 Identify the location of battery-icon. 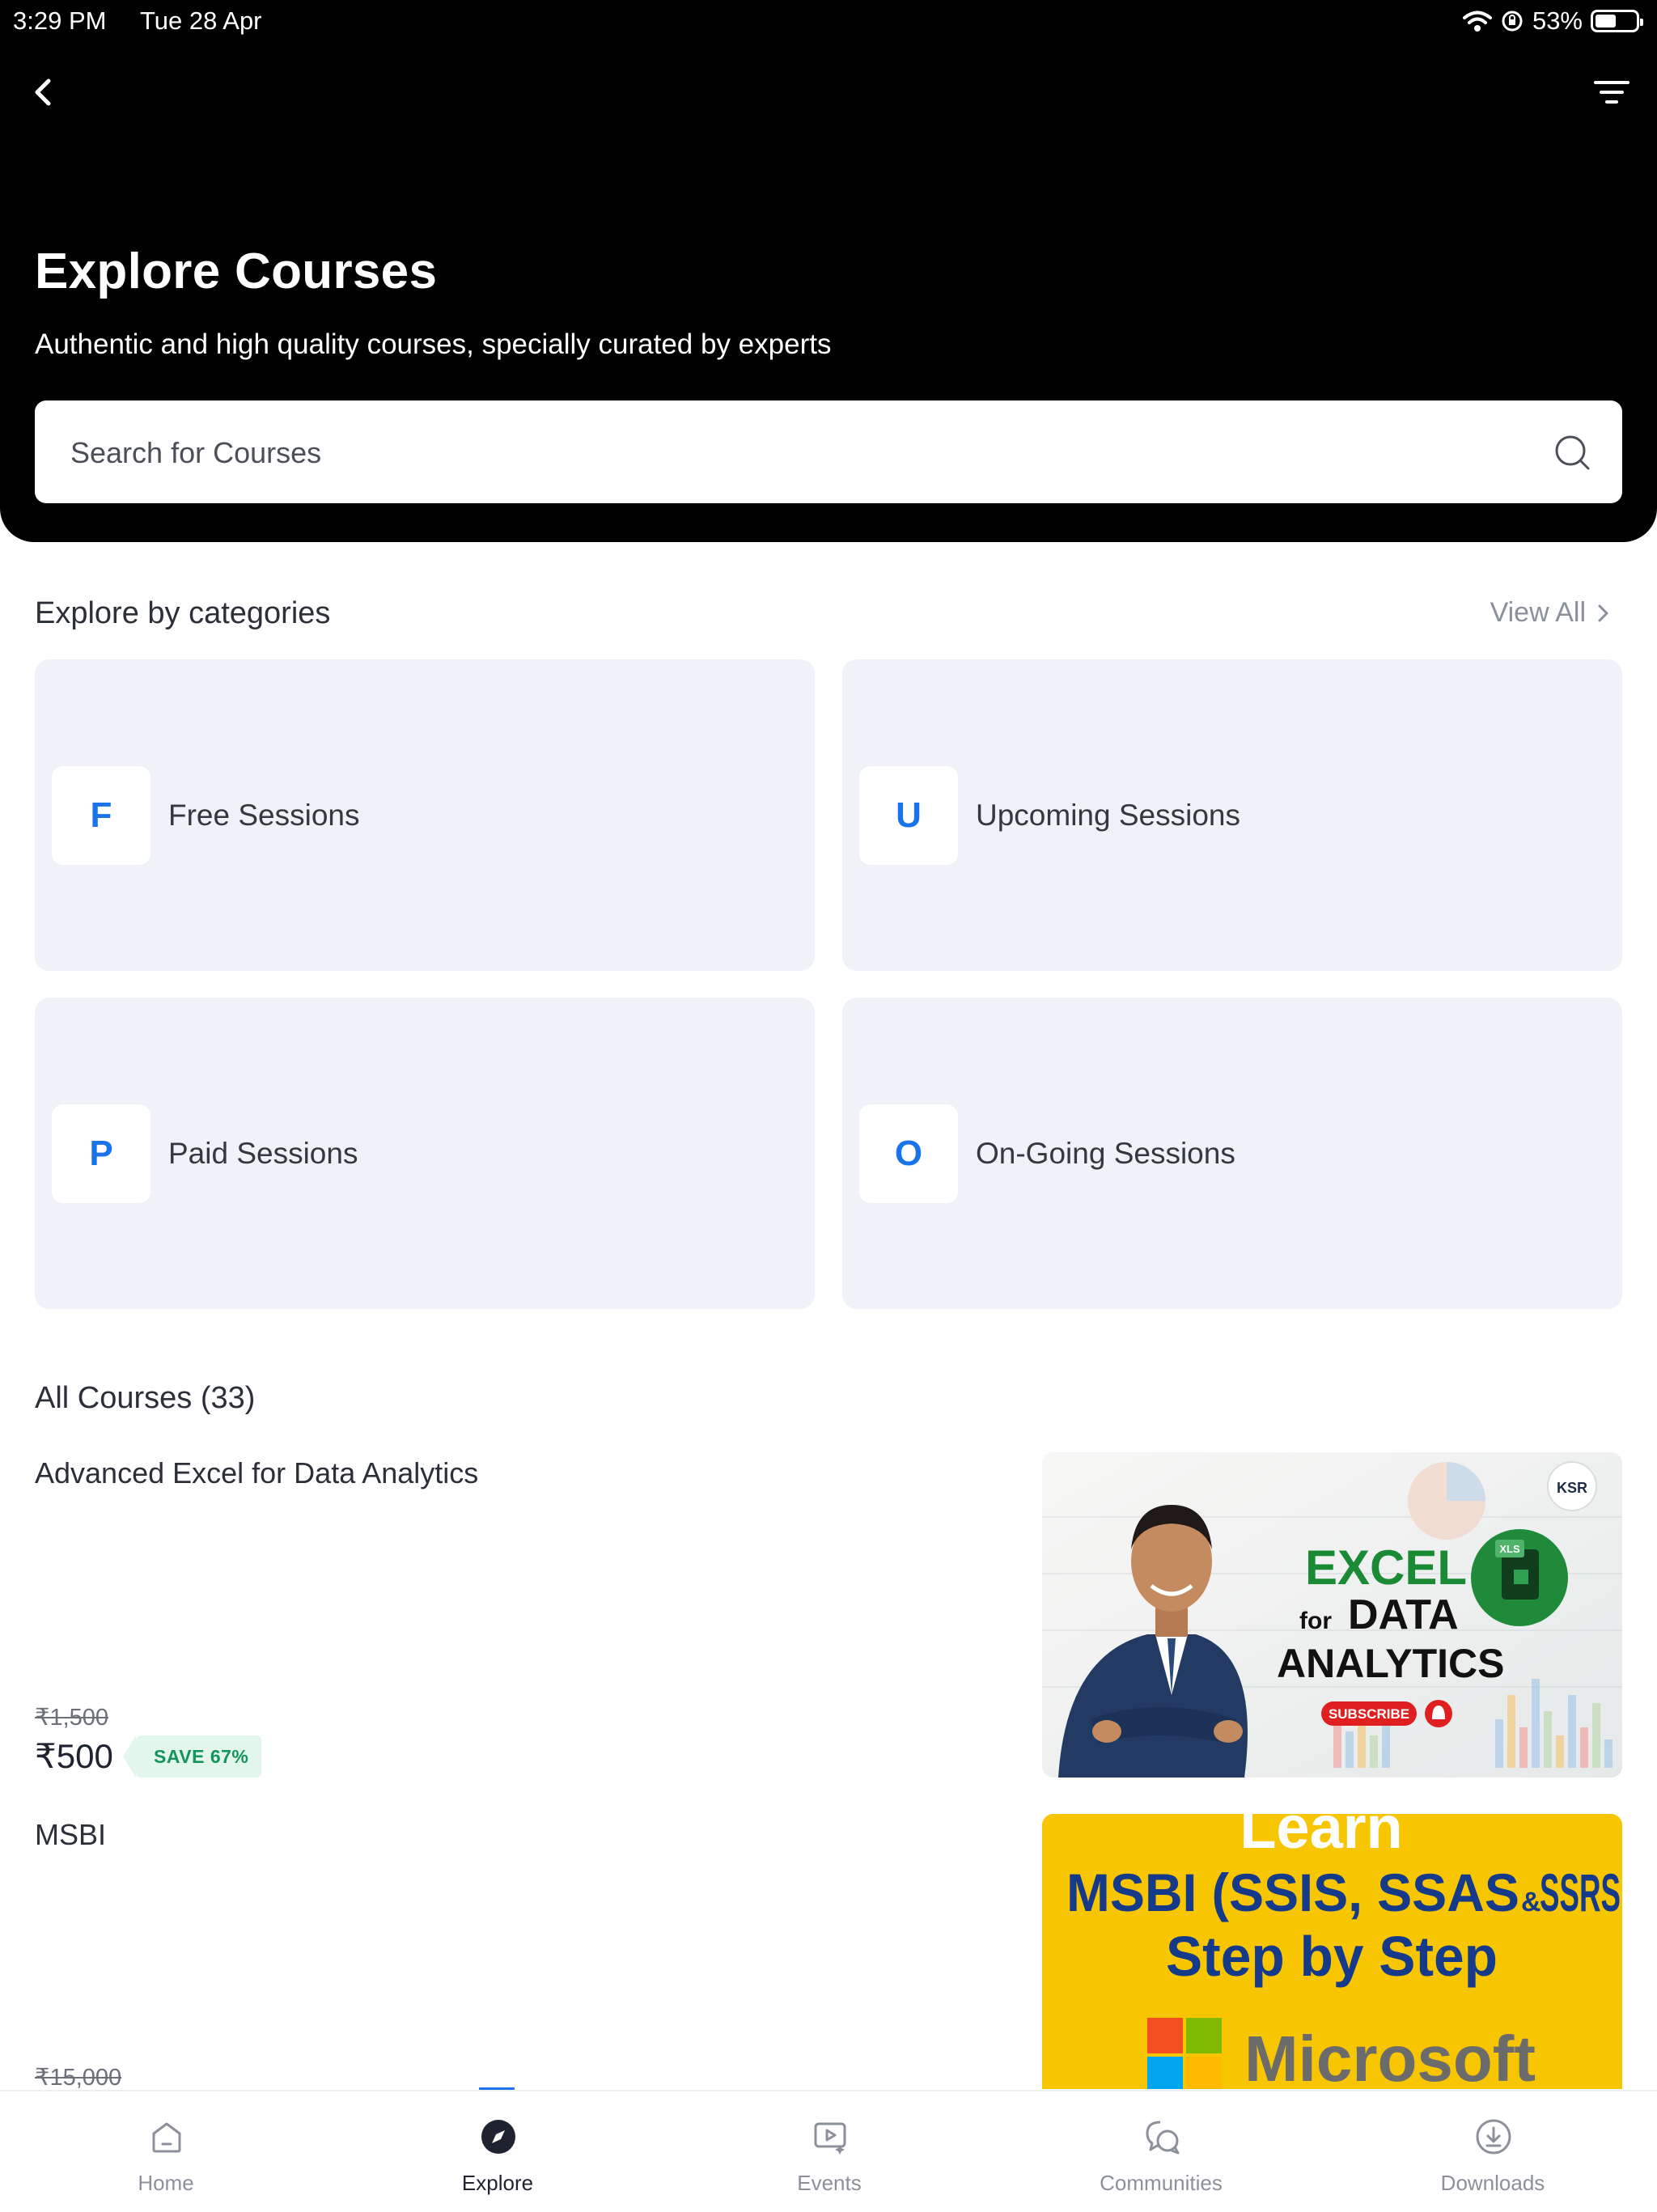
(1617, 21).